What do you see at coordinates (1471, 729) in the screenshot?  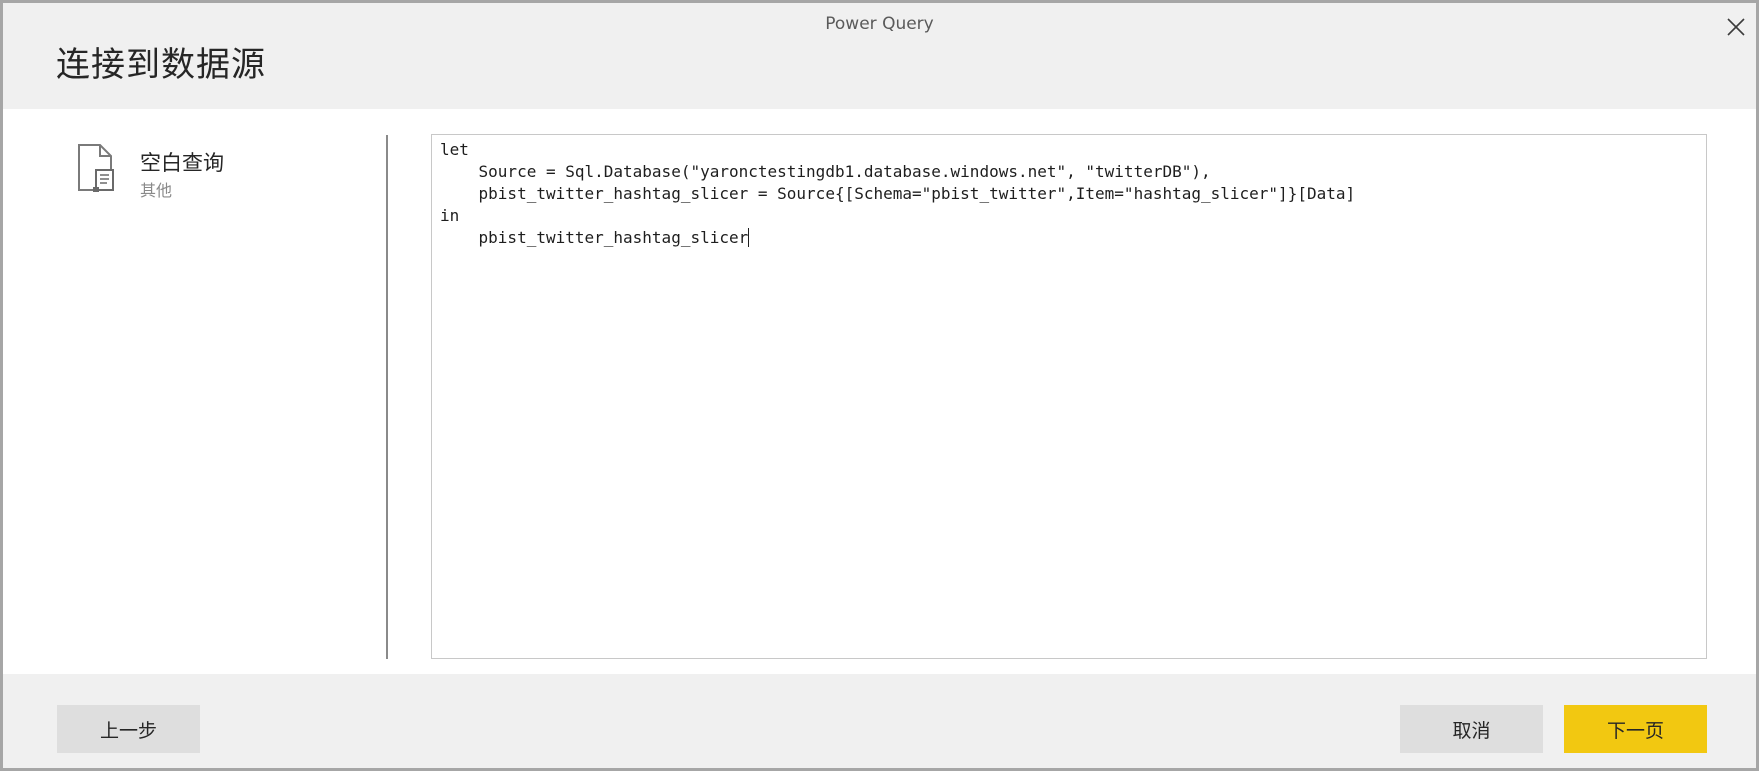 I see `cancel-button: 取消` at bounding box center [1471, 729].